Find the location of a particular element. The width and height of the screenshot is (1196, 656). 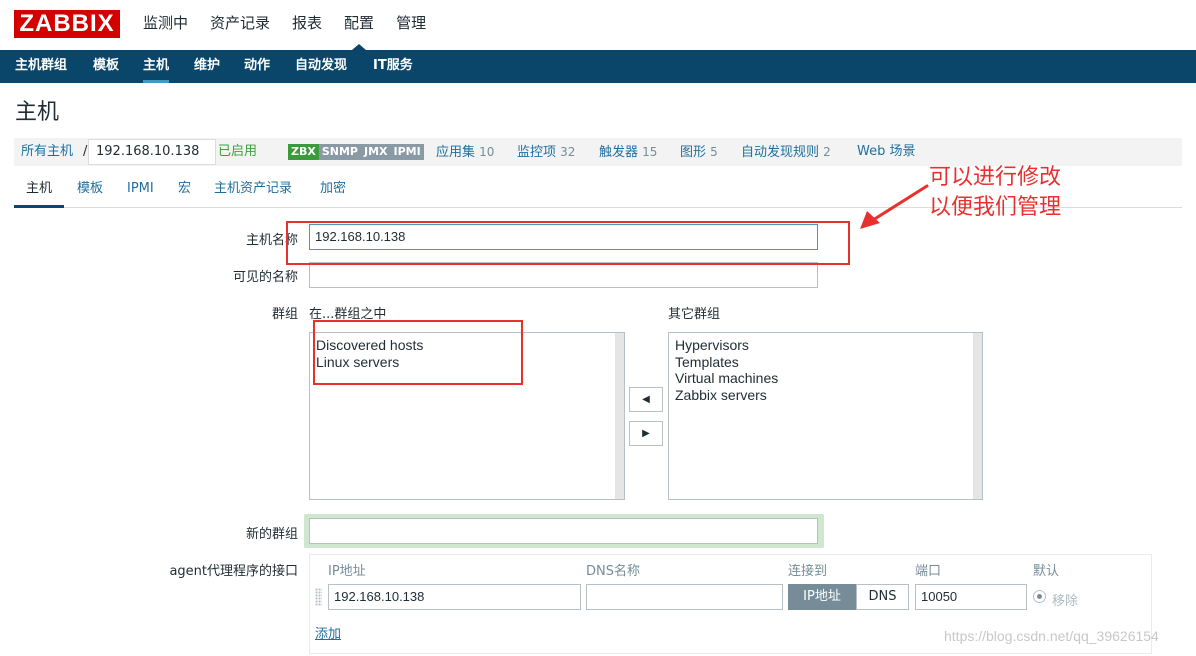

link-applications: 应用集 10 is located at coordinates (465, 152).